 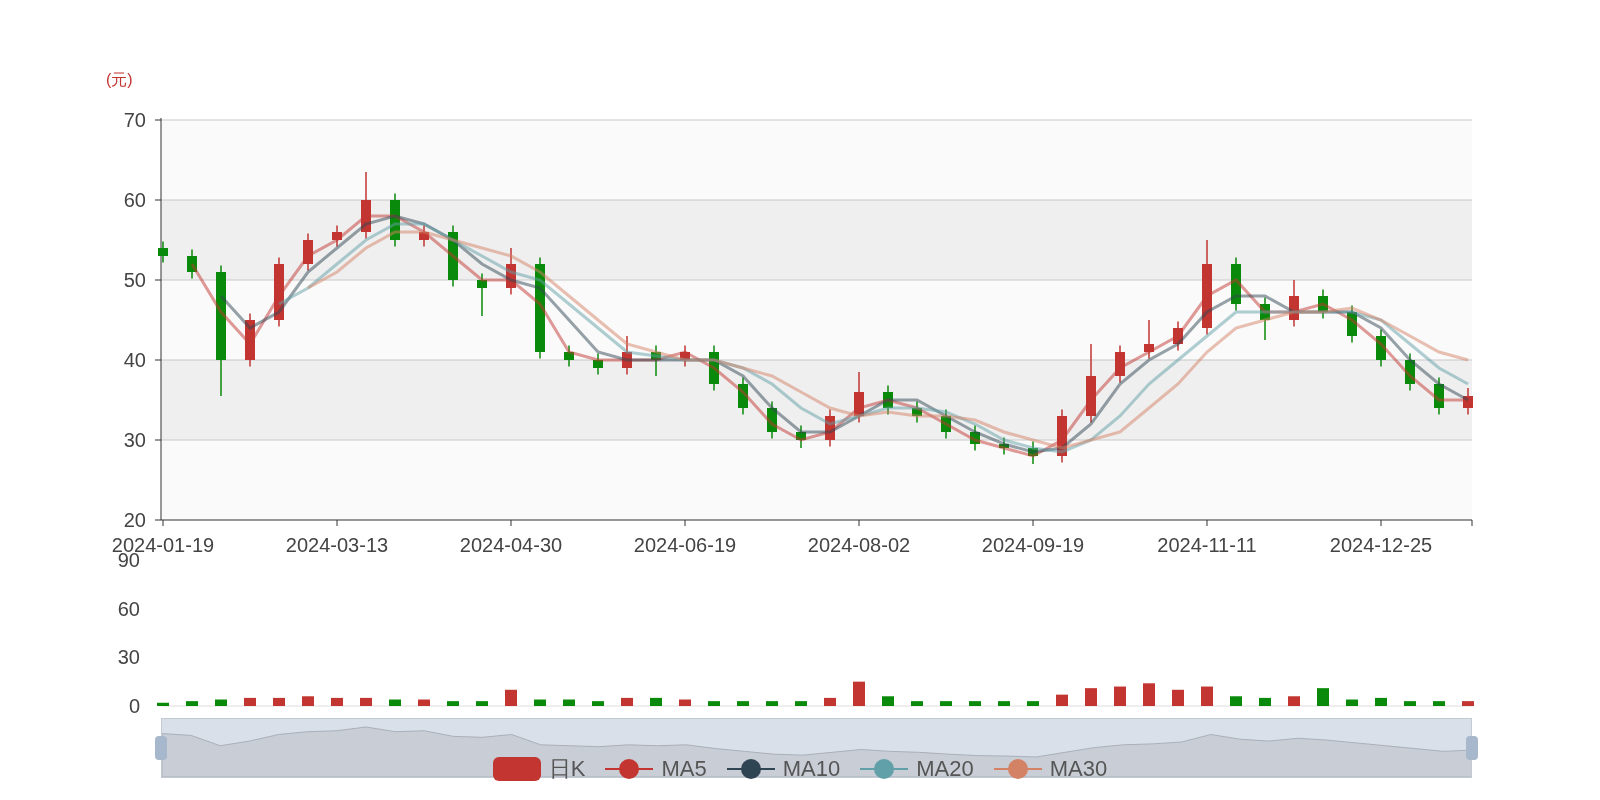 What do you see at coordinates (917, 769) in the screenshot?
I see `legend-item: MA20` at bounding box center [917, 769].